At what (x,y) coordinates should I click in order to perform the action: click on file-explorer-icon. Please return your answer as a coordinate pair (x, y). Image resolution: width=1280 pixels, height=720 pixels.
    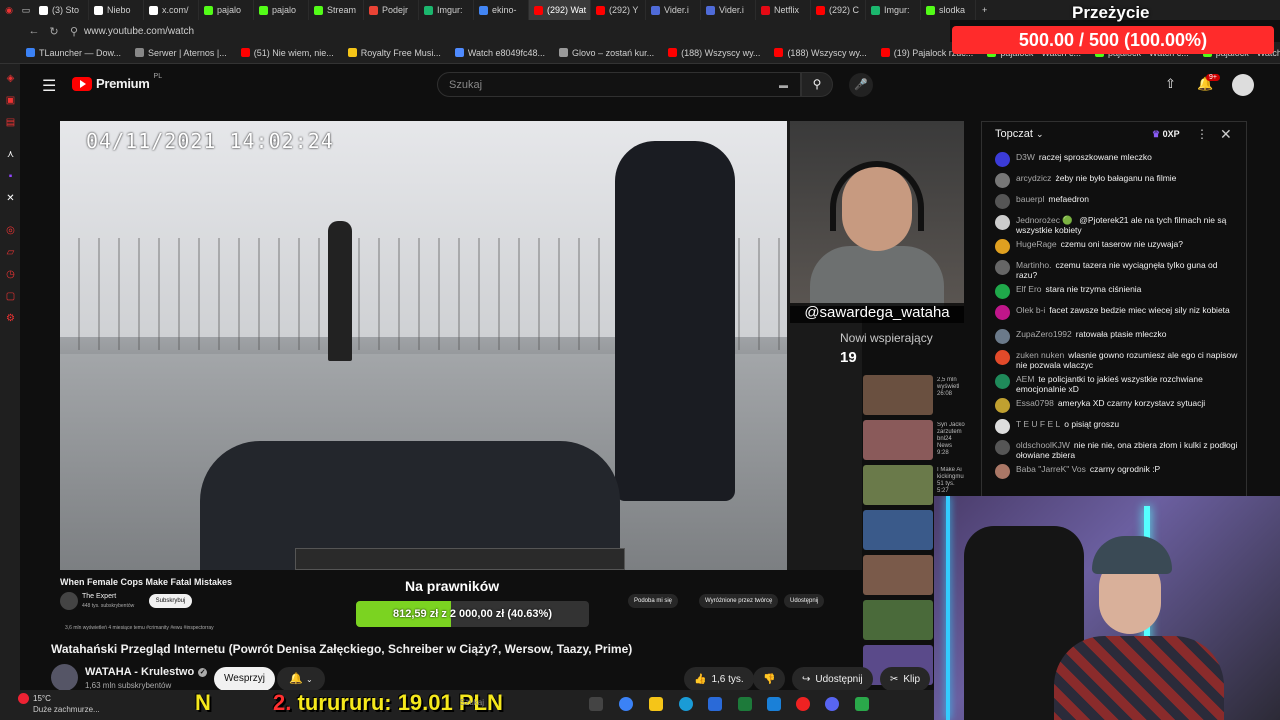
    Looking at the image, I should click on (656, 704).